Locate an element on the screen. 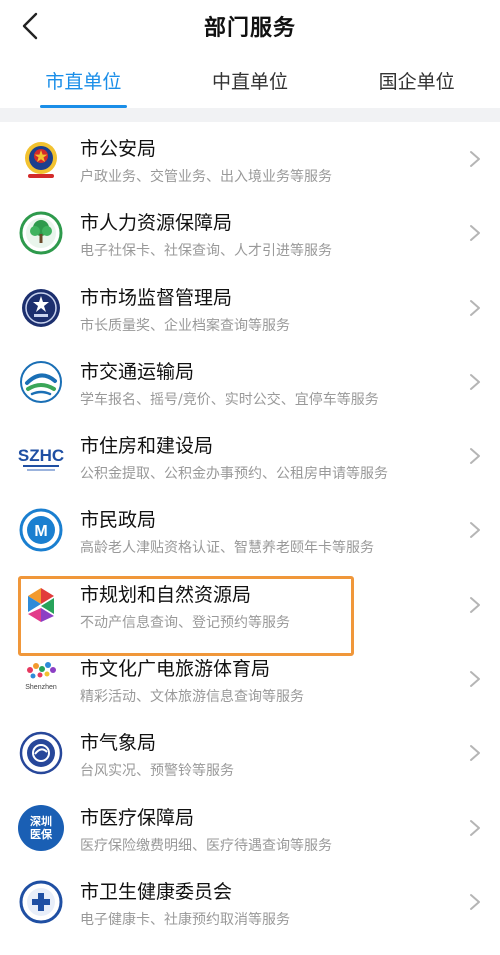 This screenshot has width=500, height=955. navigation-bar: 部门服务 is located at coordinates (250, 26).